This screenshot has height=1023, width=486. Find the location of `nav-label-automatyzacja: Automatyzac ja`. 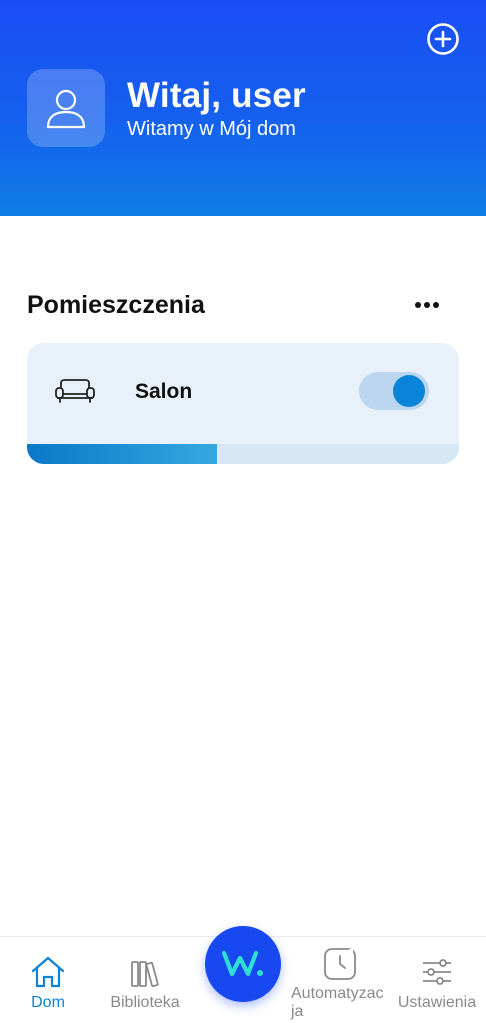

nav-label-automatyzacja: Automatyzac ja is located at coordinates (337, 1002).